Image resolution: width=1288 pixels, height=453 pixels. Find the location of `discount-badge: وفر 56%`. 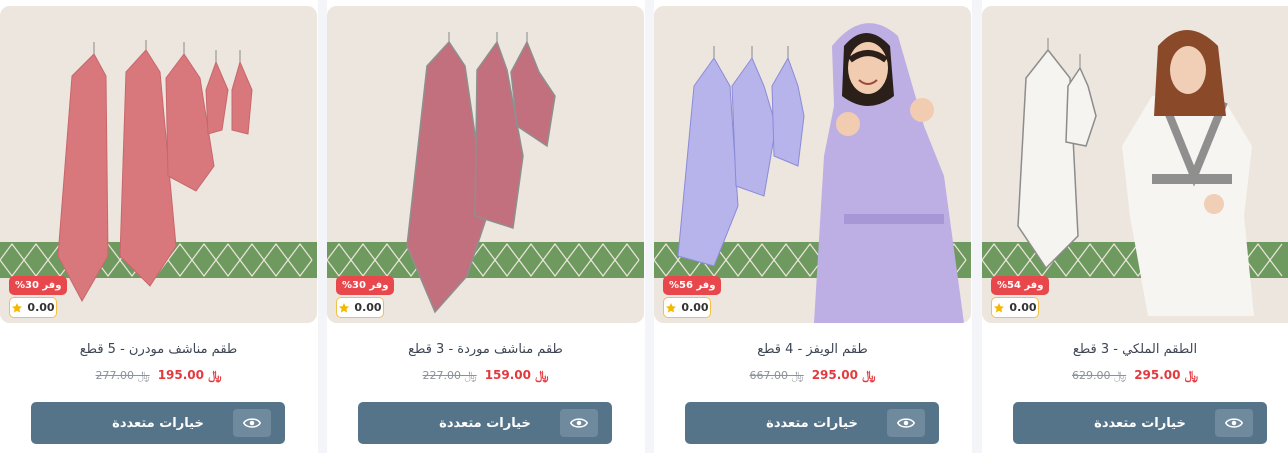

discount-badge: وفر 56% is located at coordinates (692, 285).